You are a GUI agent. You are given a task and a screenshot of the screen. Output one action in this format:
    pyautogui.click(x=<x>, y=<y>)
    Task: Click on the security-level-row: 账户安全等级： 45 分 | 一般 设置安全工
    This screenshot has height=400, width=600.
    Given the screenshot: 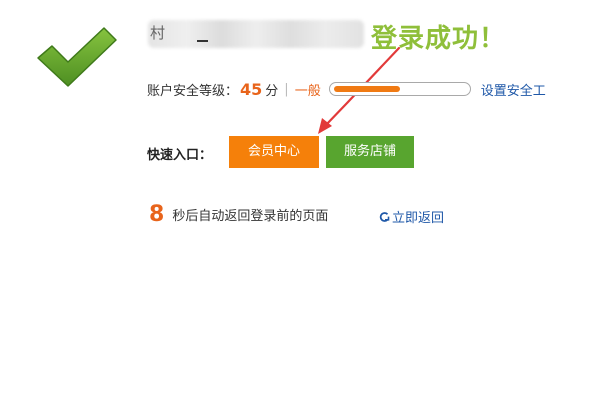 What is the action you would take?
    pyautogui.click(x=346, y=89)
    